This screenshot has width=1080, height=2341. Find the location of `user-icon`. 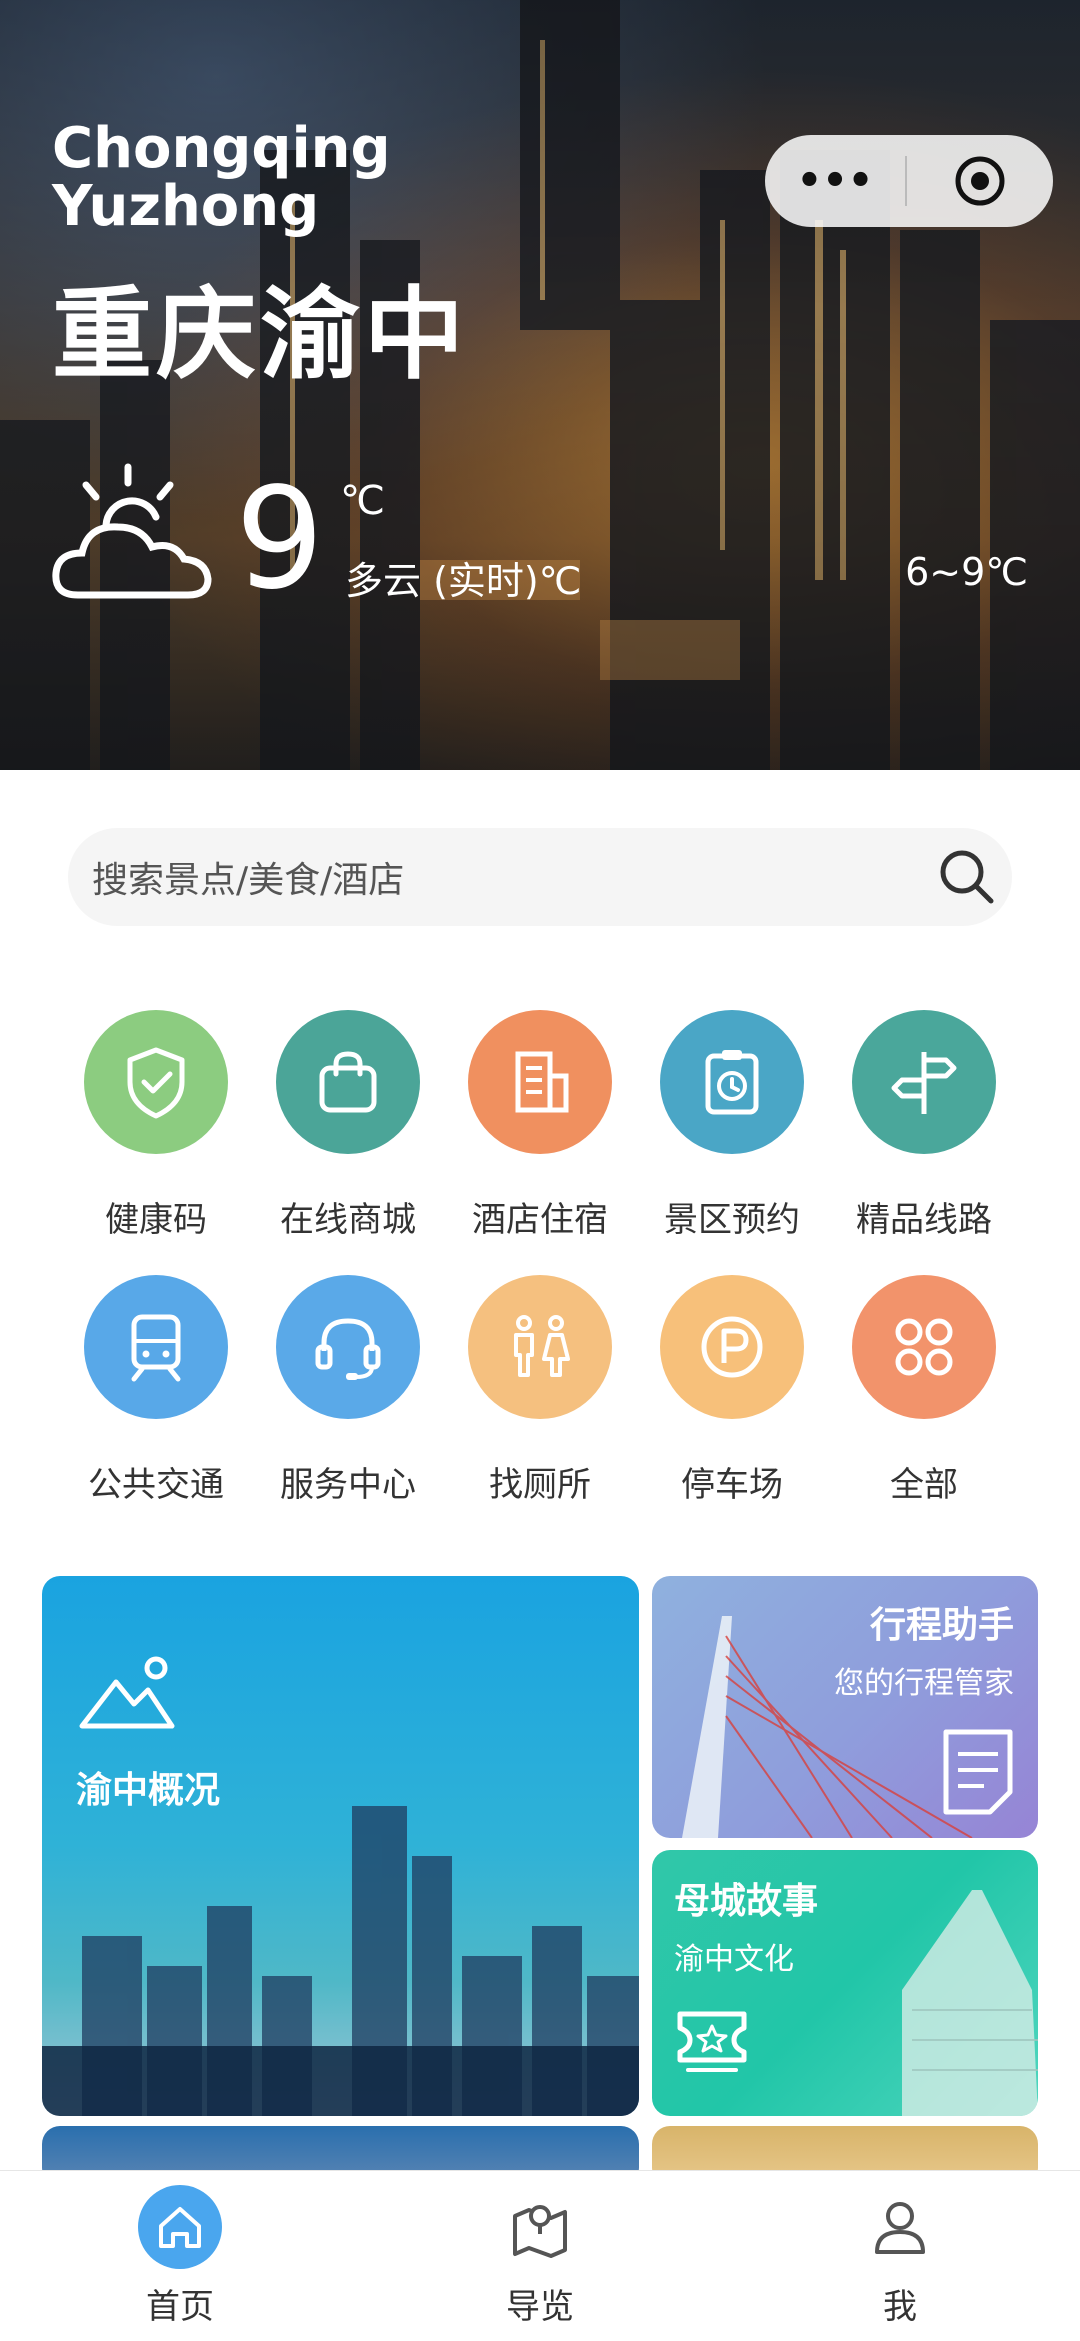

user-icon is located at coordinates (900, 2227).